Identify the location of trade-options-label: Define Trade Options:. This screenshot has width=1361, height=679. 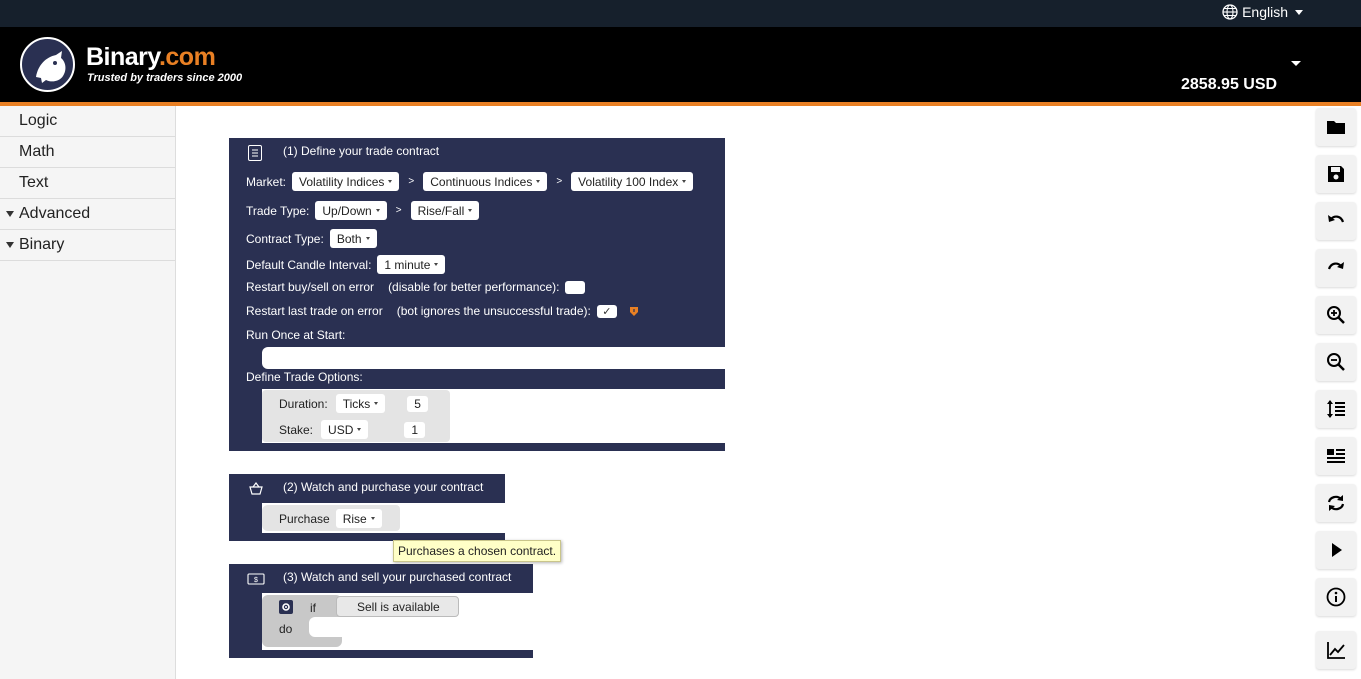
(304, 377).